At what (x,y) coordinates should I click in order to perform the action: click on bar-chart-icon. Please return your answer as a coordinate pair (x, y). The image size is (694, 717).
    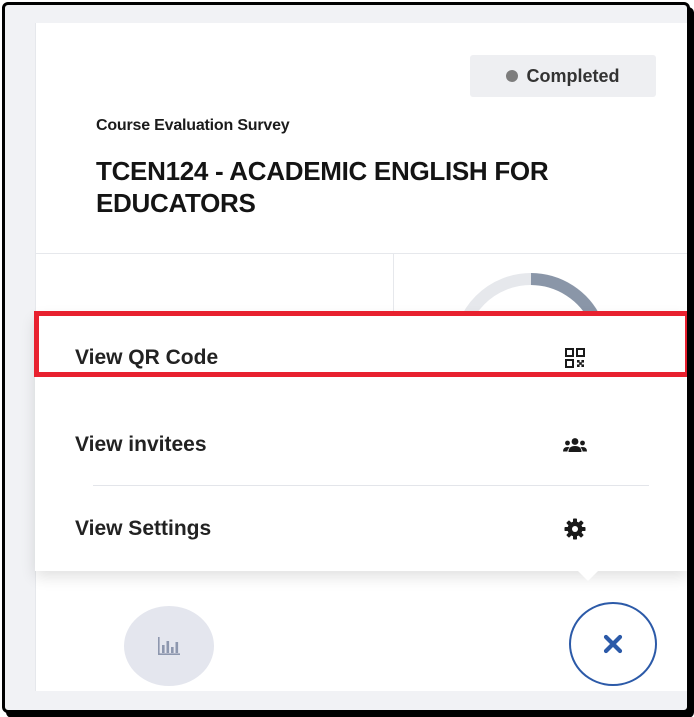
    Looking at the image, I should click on (169, 646).